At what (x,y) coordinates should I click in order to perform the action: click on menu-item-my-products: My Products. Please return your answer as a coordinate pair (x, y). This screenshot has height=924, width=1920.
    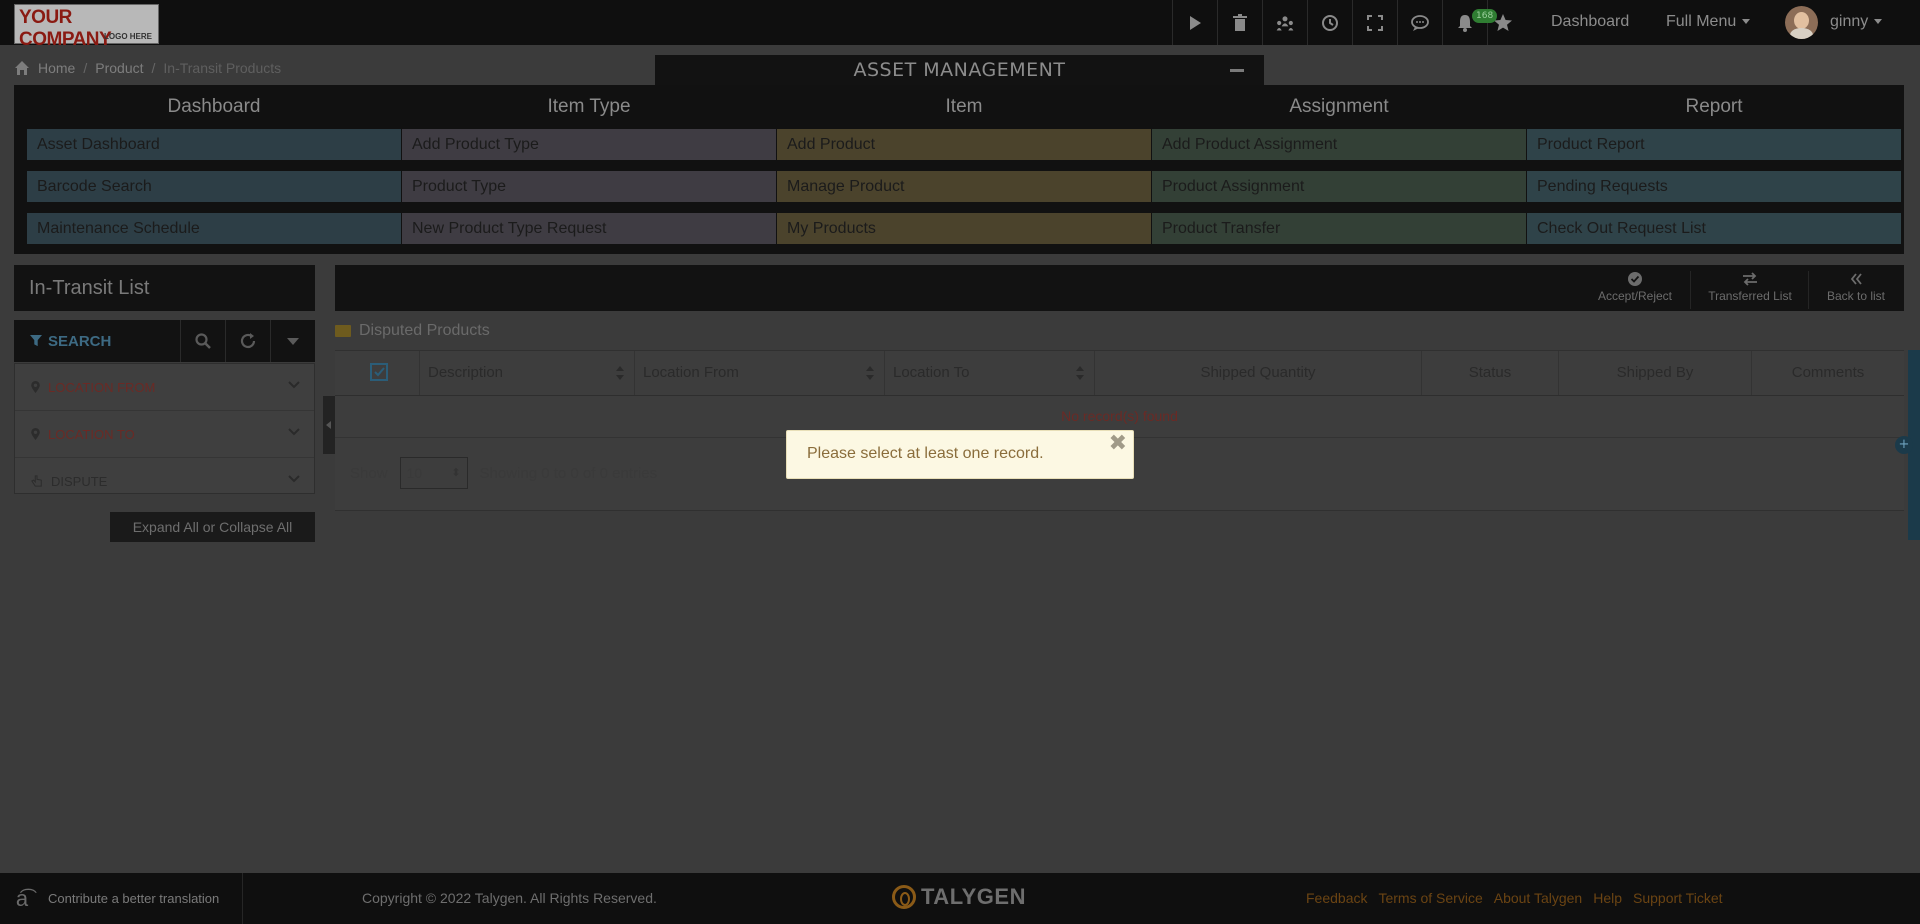
    Looking at the image, I should click on (964, 228).